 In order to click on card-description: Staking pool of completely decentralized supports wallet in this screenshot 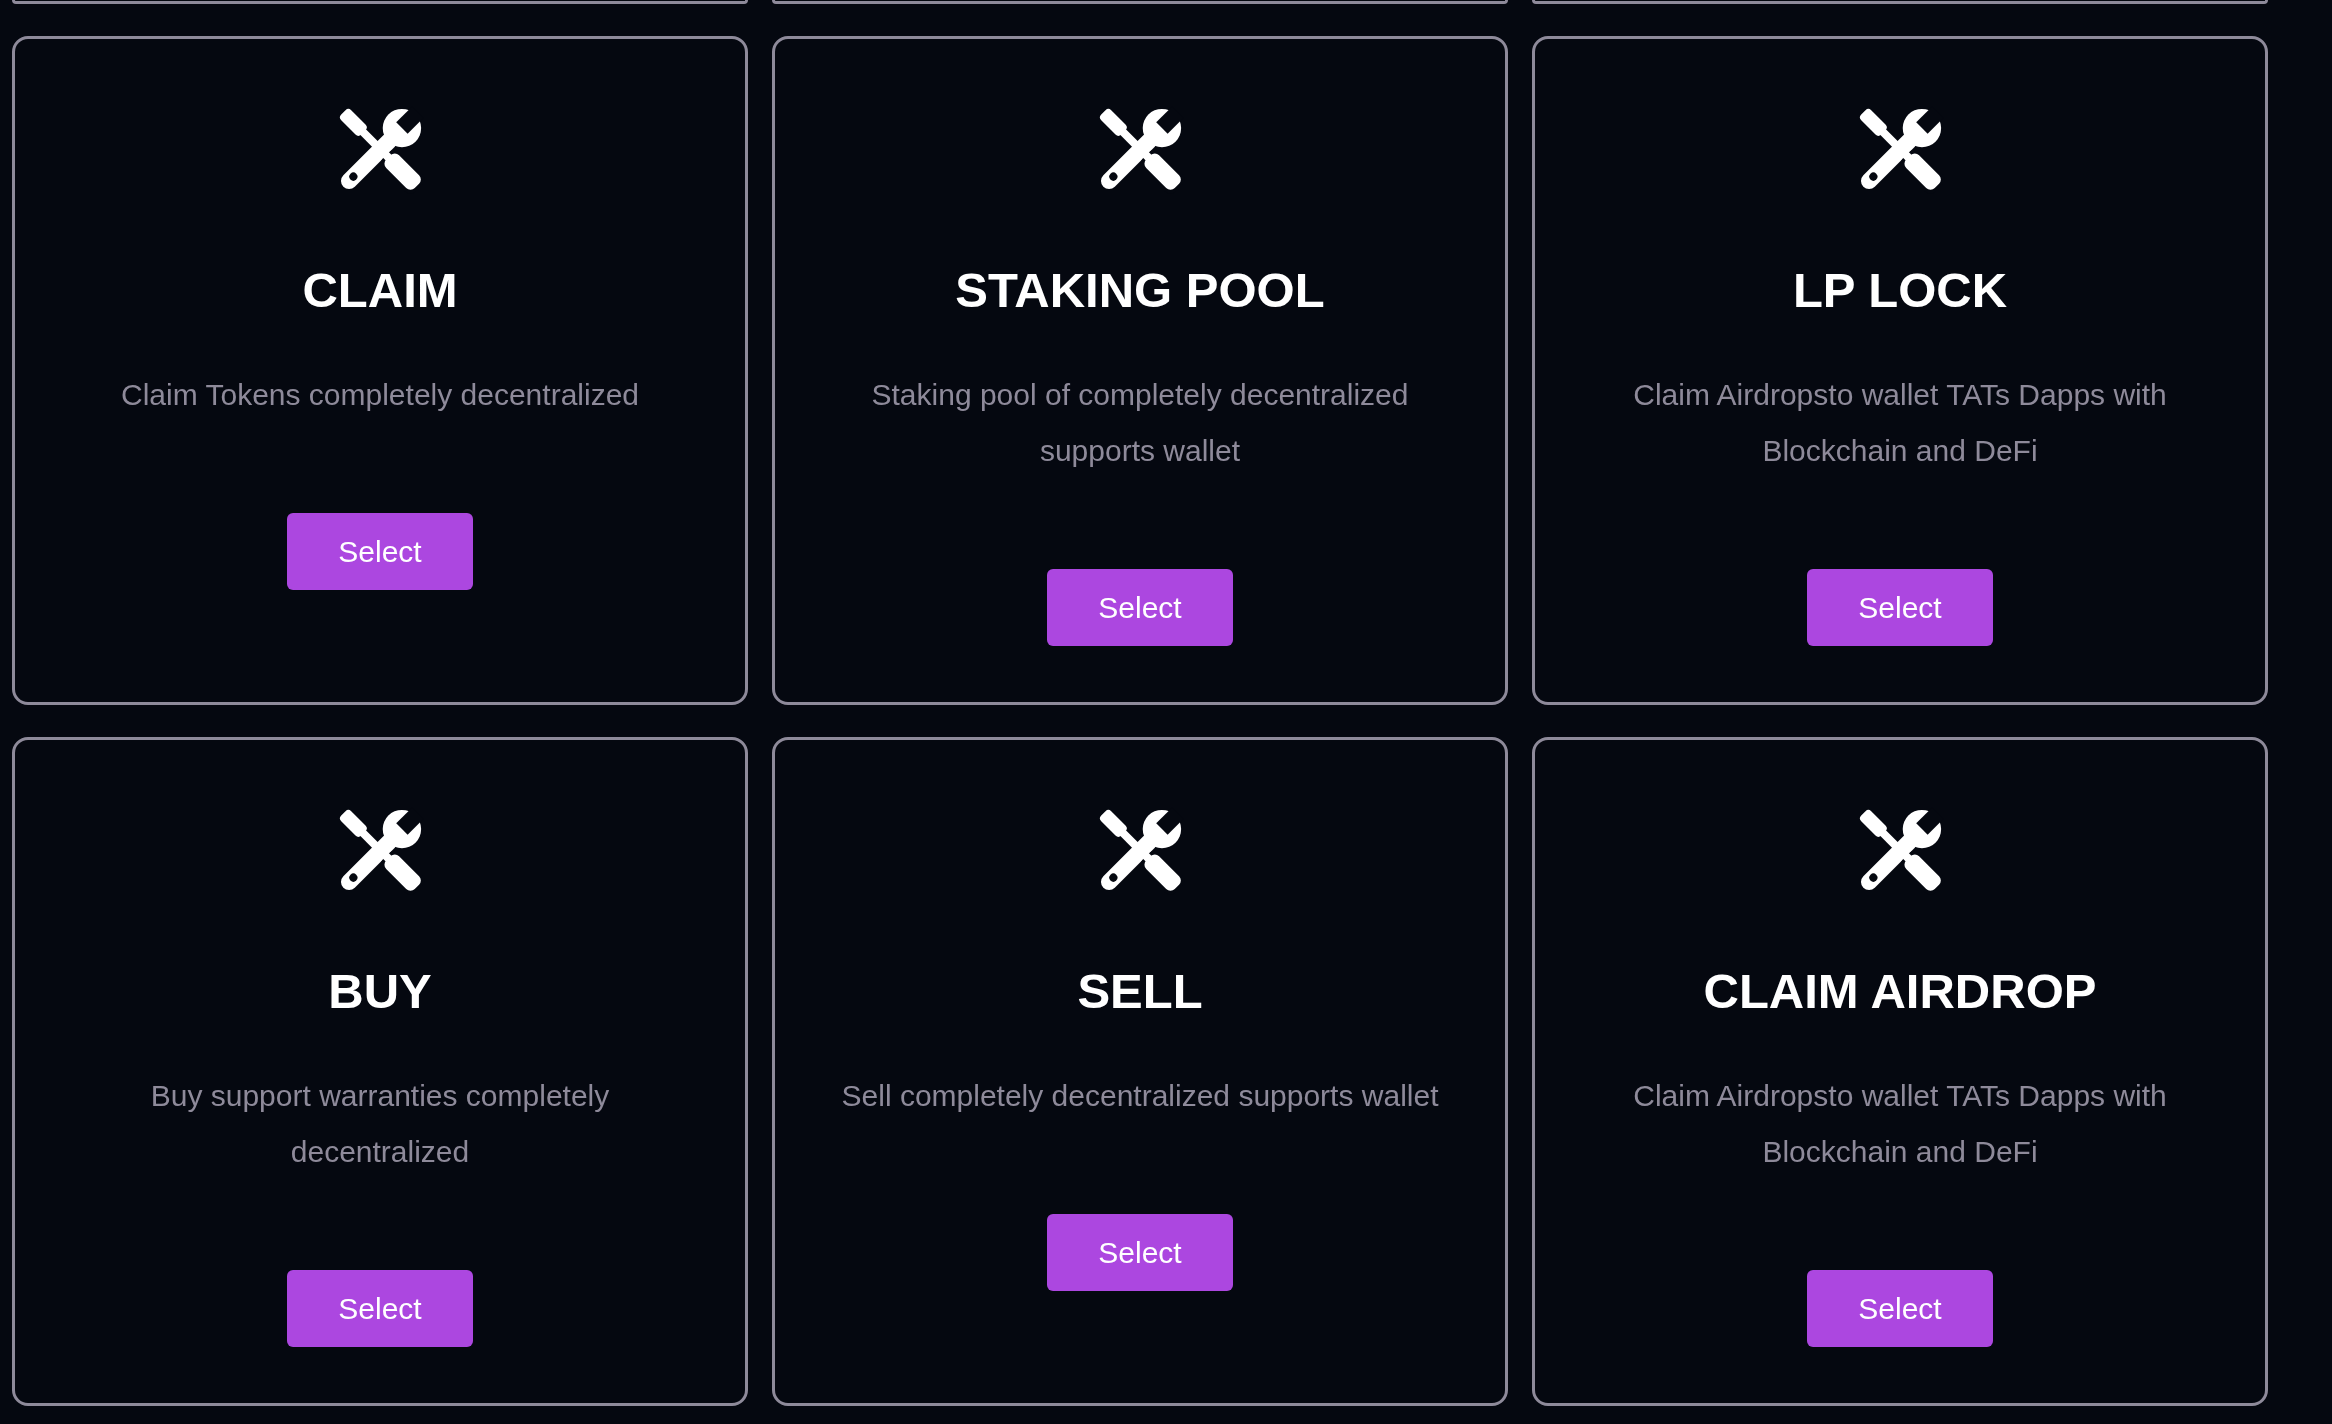, I will do `click(1140, 423)`.